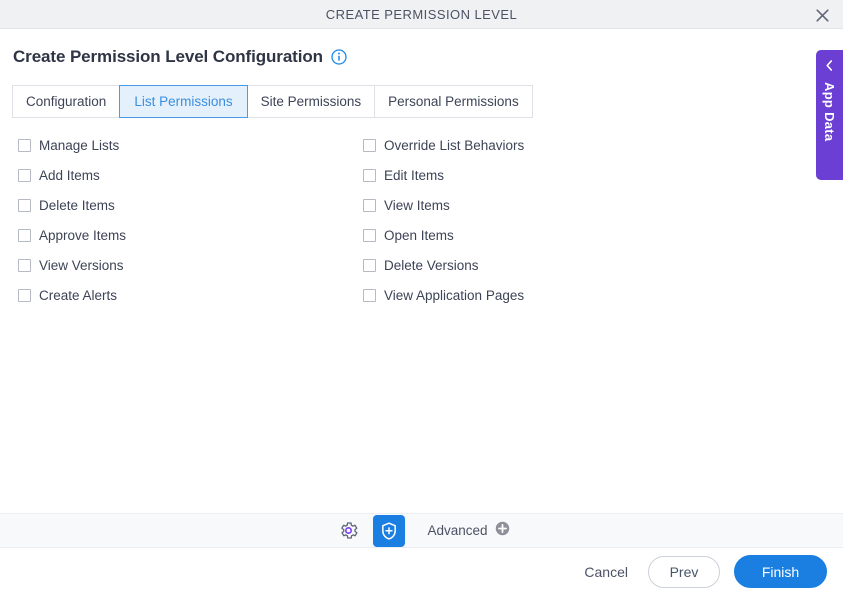 The height and width of the screenshot is (595, 843). What do you see at coordinates (77, 205) in the screenshot?
I see `permission-label: Delete Items` at bounding box center [77, 205].